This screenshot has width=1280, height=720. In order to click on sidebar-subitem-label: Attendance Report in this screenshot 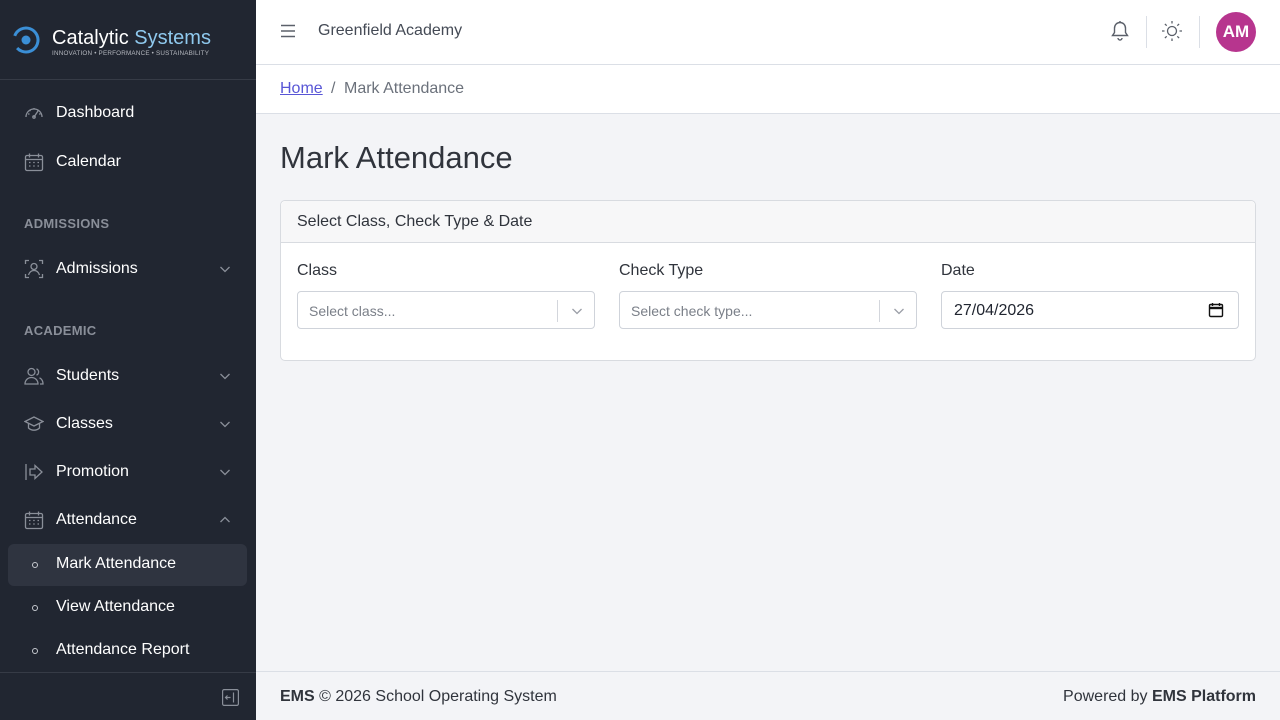, I will do `click(123, 649)`.